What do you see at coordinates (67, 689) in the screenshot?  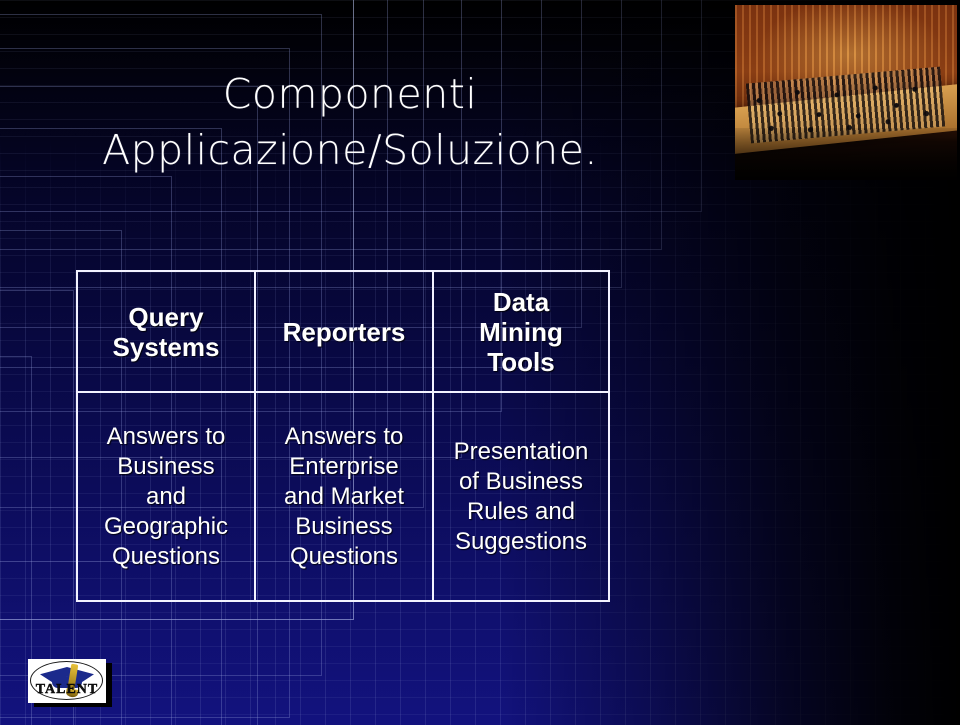 I see `logo-wordmark: TALENT` at bounding box center [67, 689].